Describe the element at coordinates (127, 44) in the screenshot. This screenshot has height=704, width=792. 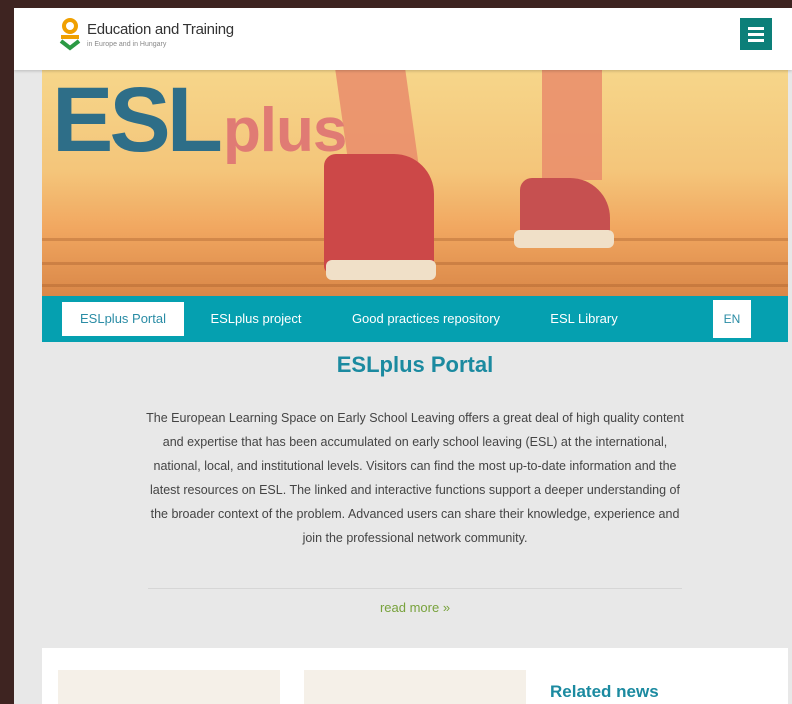
I see `logo-subtitle: in Europe and in Hungary` at that location.